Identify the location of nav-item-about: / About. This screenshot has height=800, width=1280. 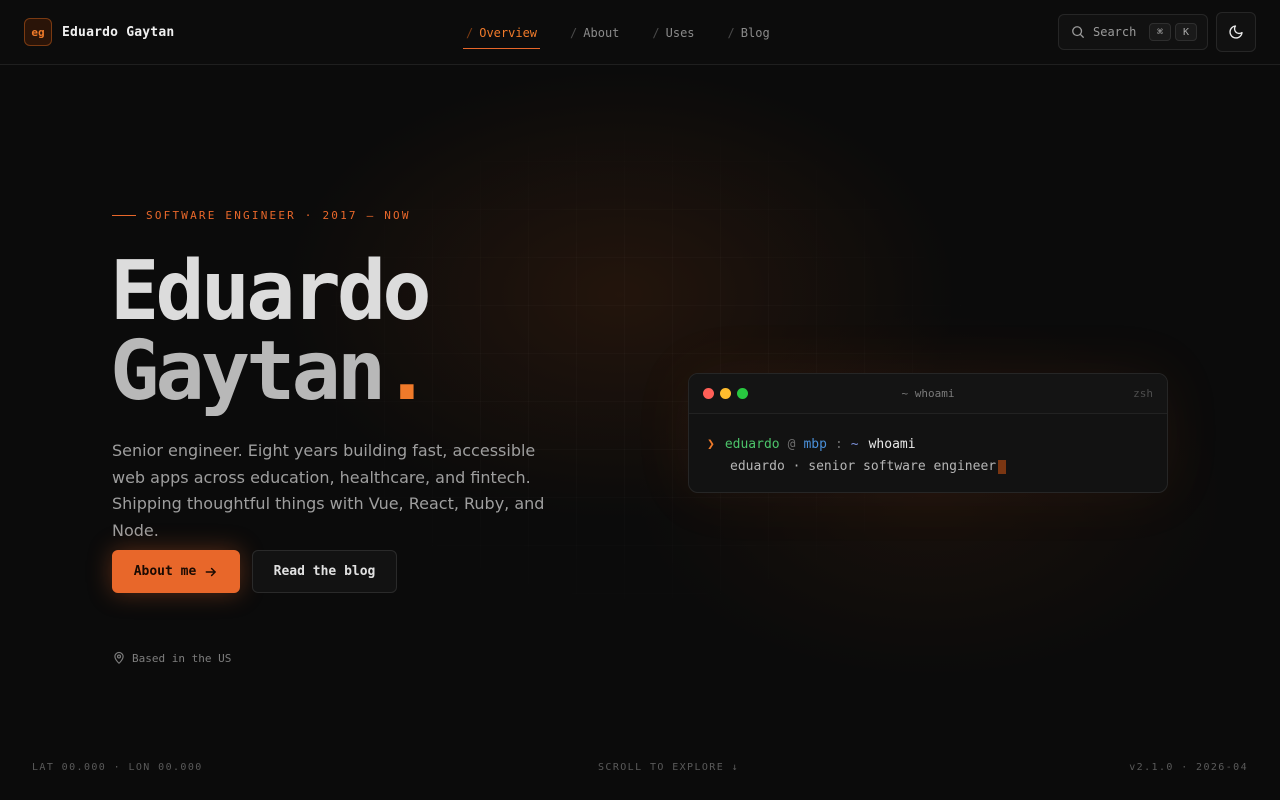
(594, 32).